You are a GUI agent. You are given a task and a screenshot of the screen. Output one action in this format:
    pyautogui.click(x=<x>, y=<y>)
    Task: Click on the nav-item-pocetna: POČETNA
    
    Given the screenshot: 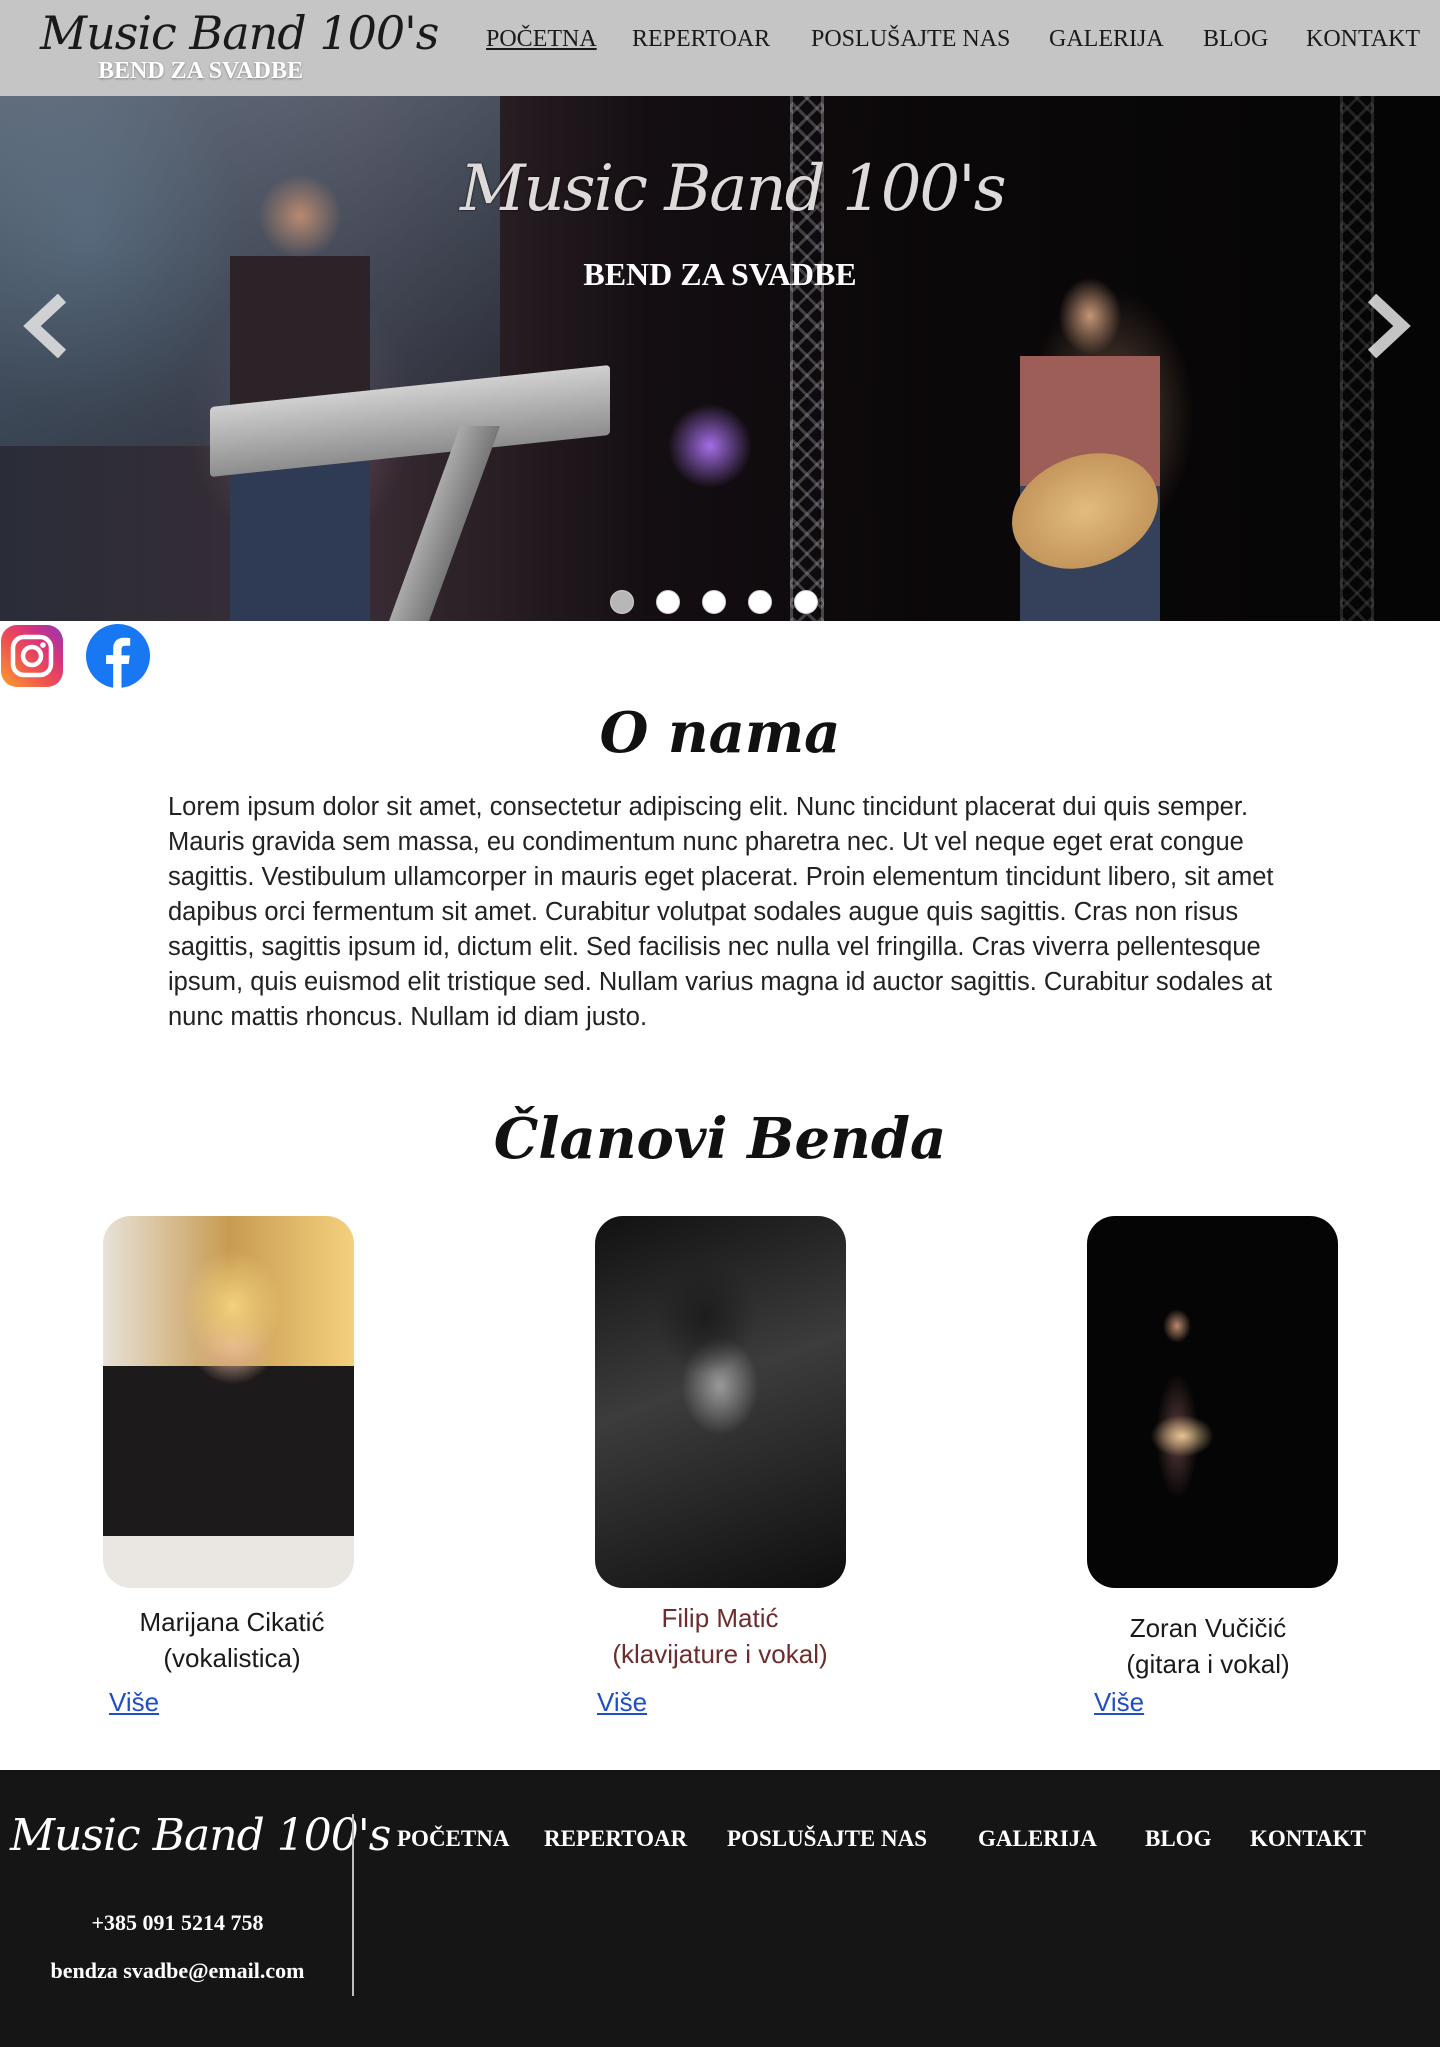 What is the action you would take?
    pyautogui.click(x=541, y=39)
    